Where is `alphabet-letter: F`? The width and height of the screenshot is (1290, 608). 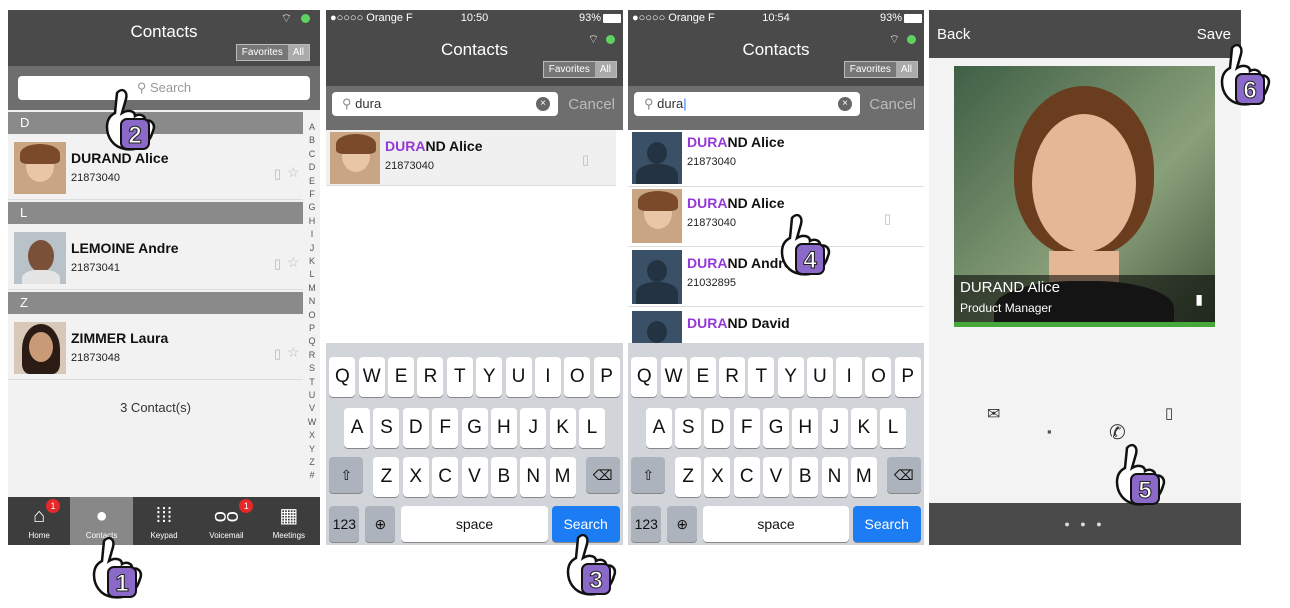
alphabet-letter: F is located at coordinates (312, 194).